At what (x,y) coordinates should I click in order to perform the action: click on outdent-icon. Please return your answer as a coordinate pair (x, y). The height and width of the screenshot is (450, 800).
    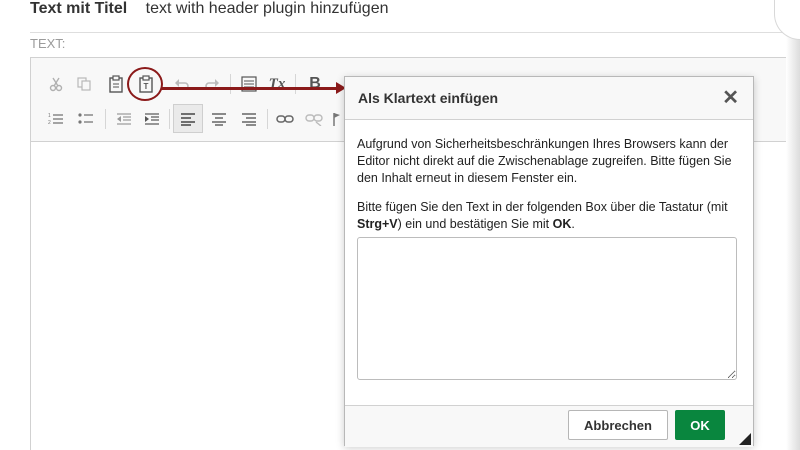
    Looking at the image, I should click on (124, 119).